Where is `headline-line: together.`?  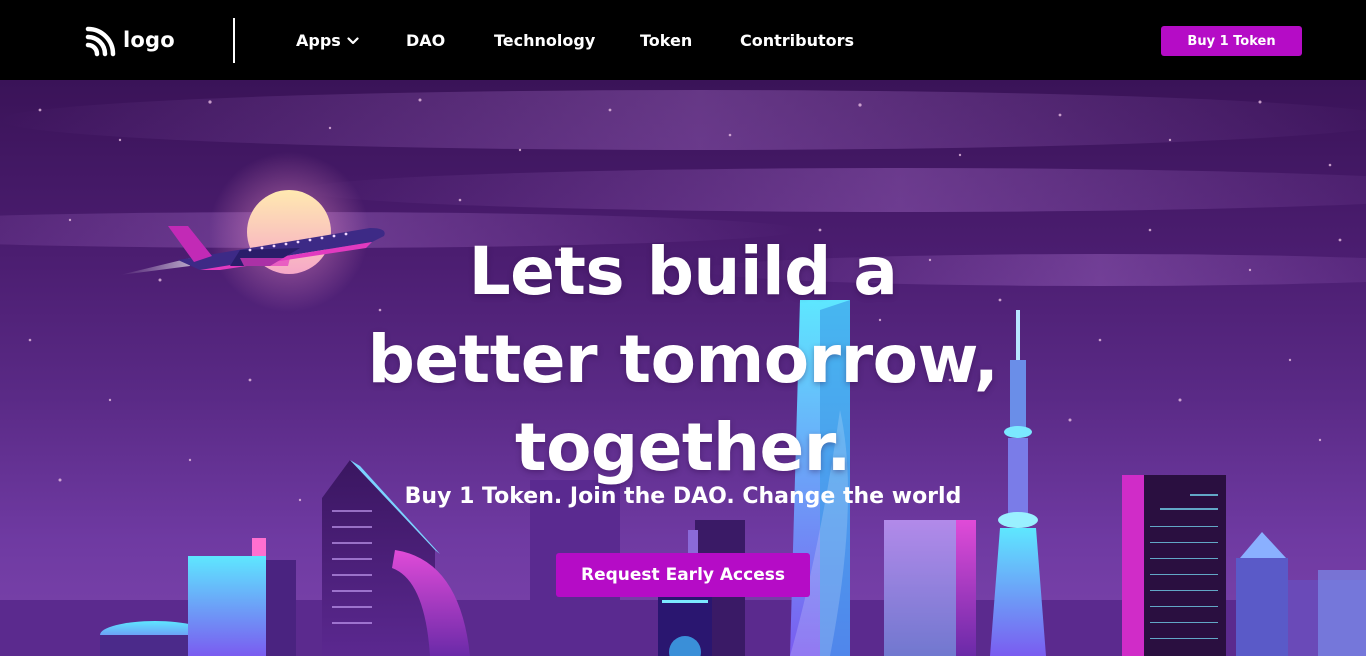 headline-line: together. is located at coordinates (683, 447).